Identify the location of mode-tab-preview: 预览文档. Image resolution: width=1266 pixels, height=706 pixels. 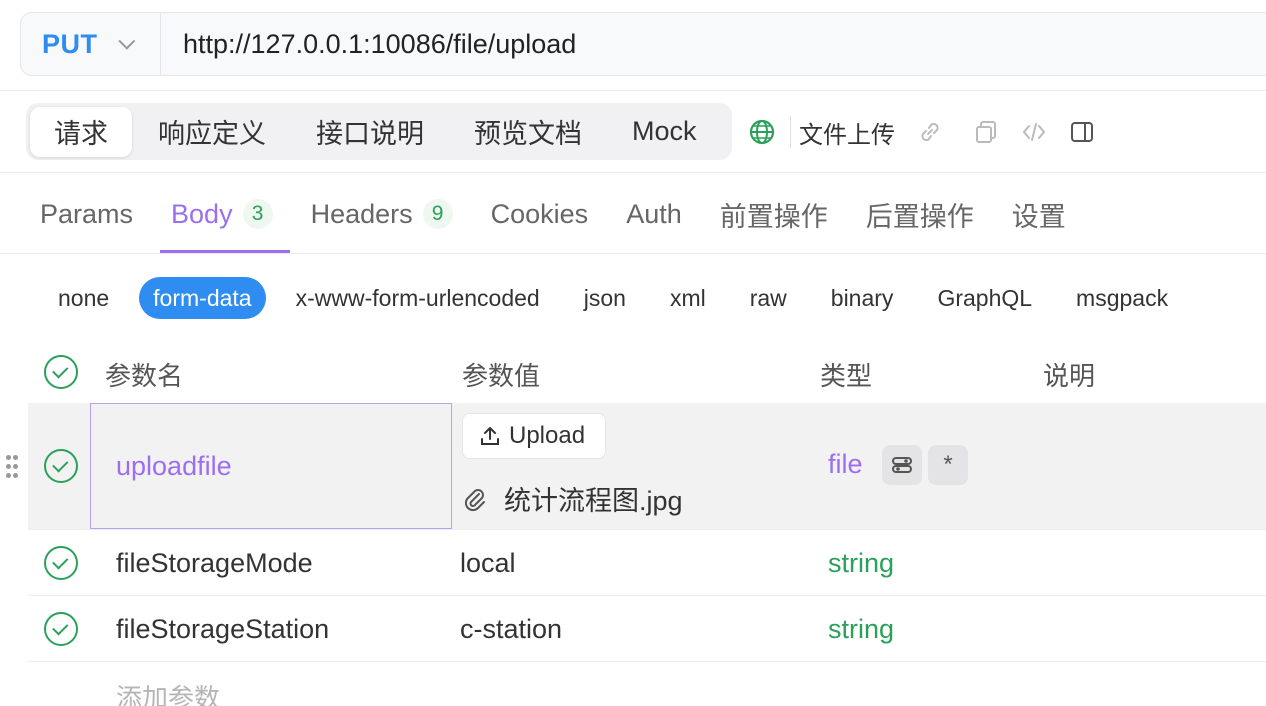
(528, 132).